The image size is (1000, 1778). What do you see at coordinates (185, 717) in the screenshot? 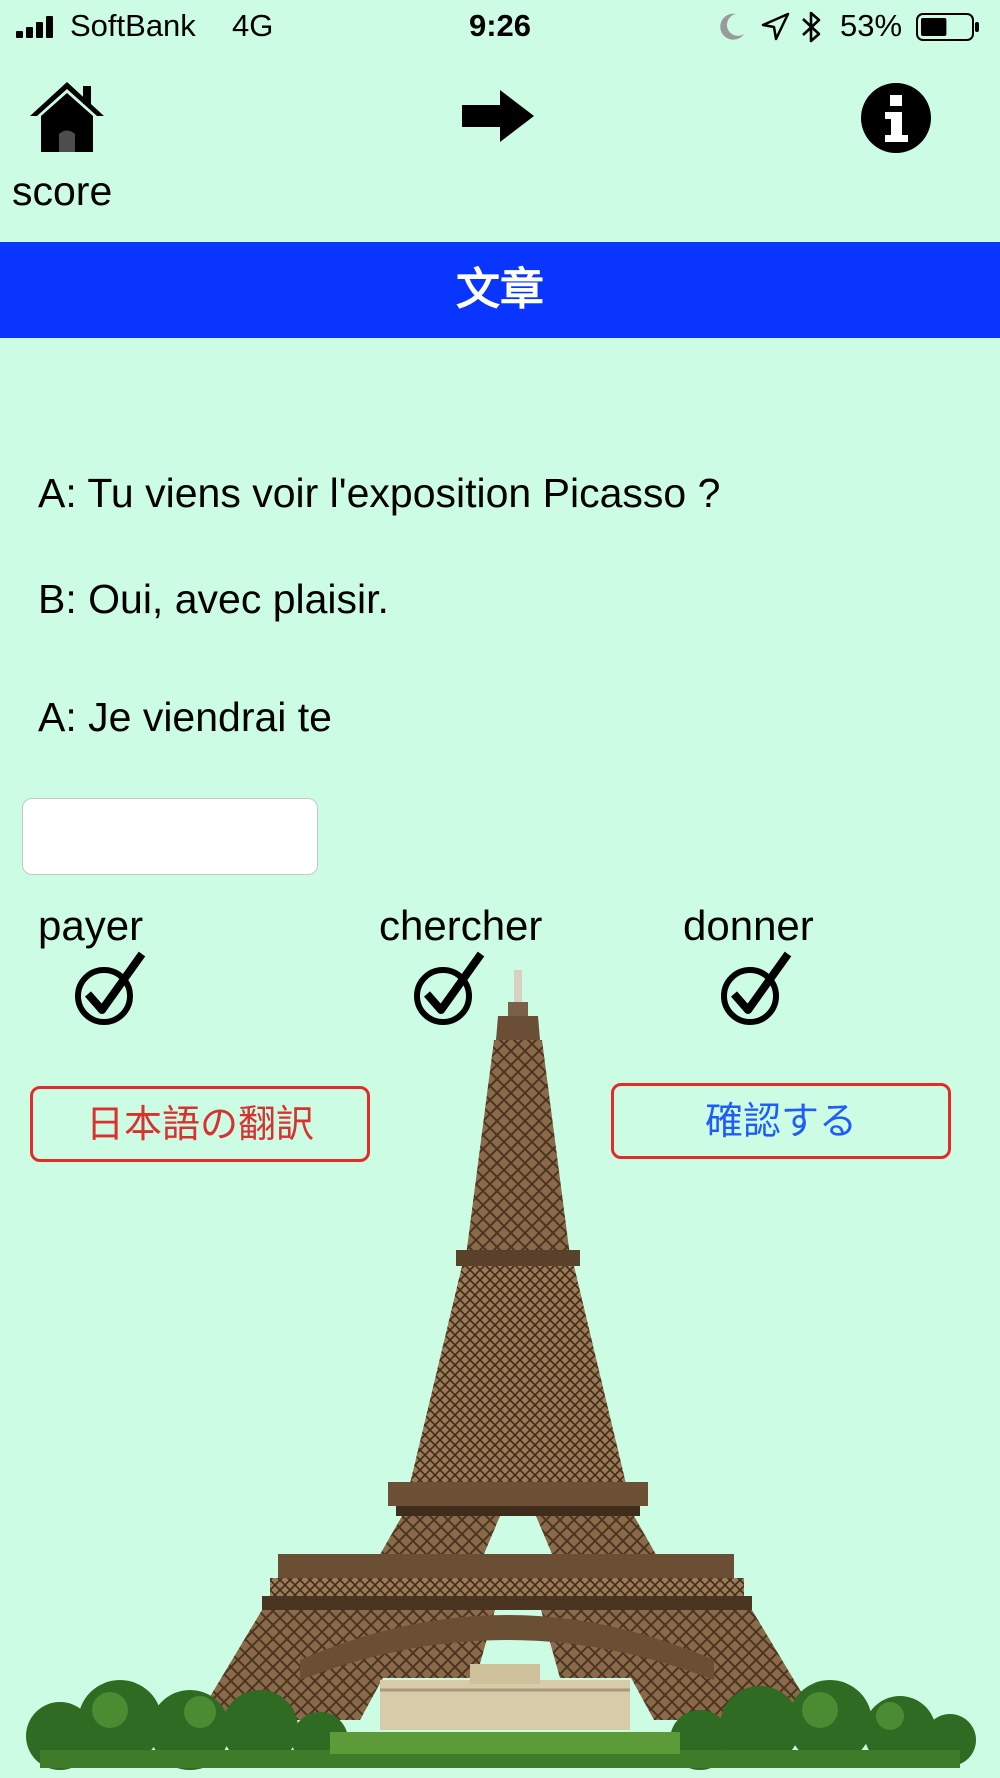
I see `dialogue-line-3: A: Je viendrai te` at bounding box center [185, 717].